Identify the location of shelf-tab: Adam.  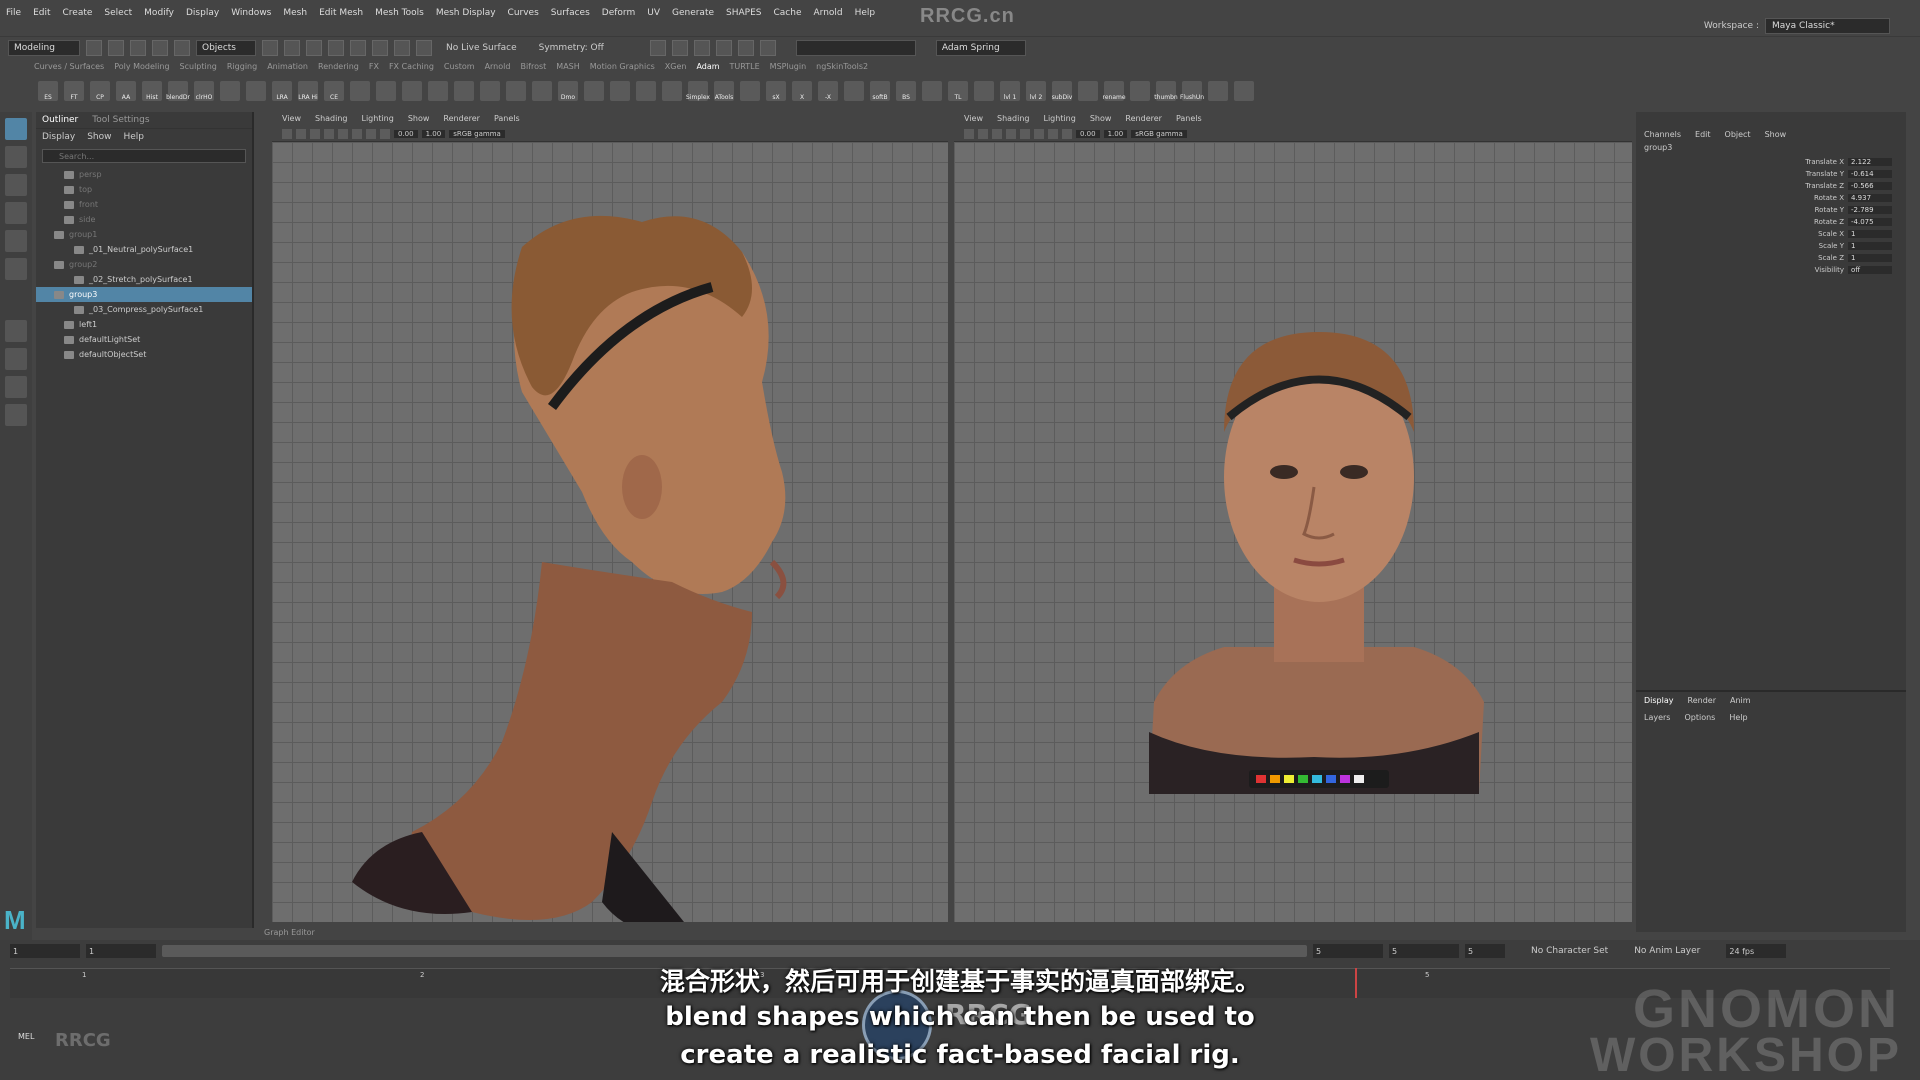
(707, 69).